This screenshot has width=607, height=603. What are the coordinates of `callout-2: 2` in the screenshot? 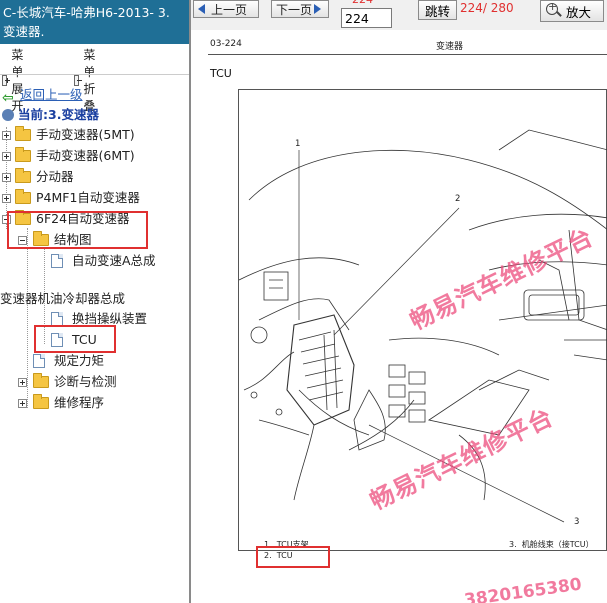 It's located at (458, 199).